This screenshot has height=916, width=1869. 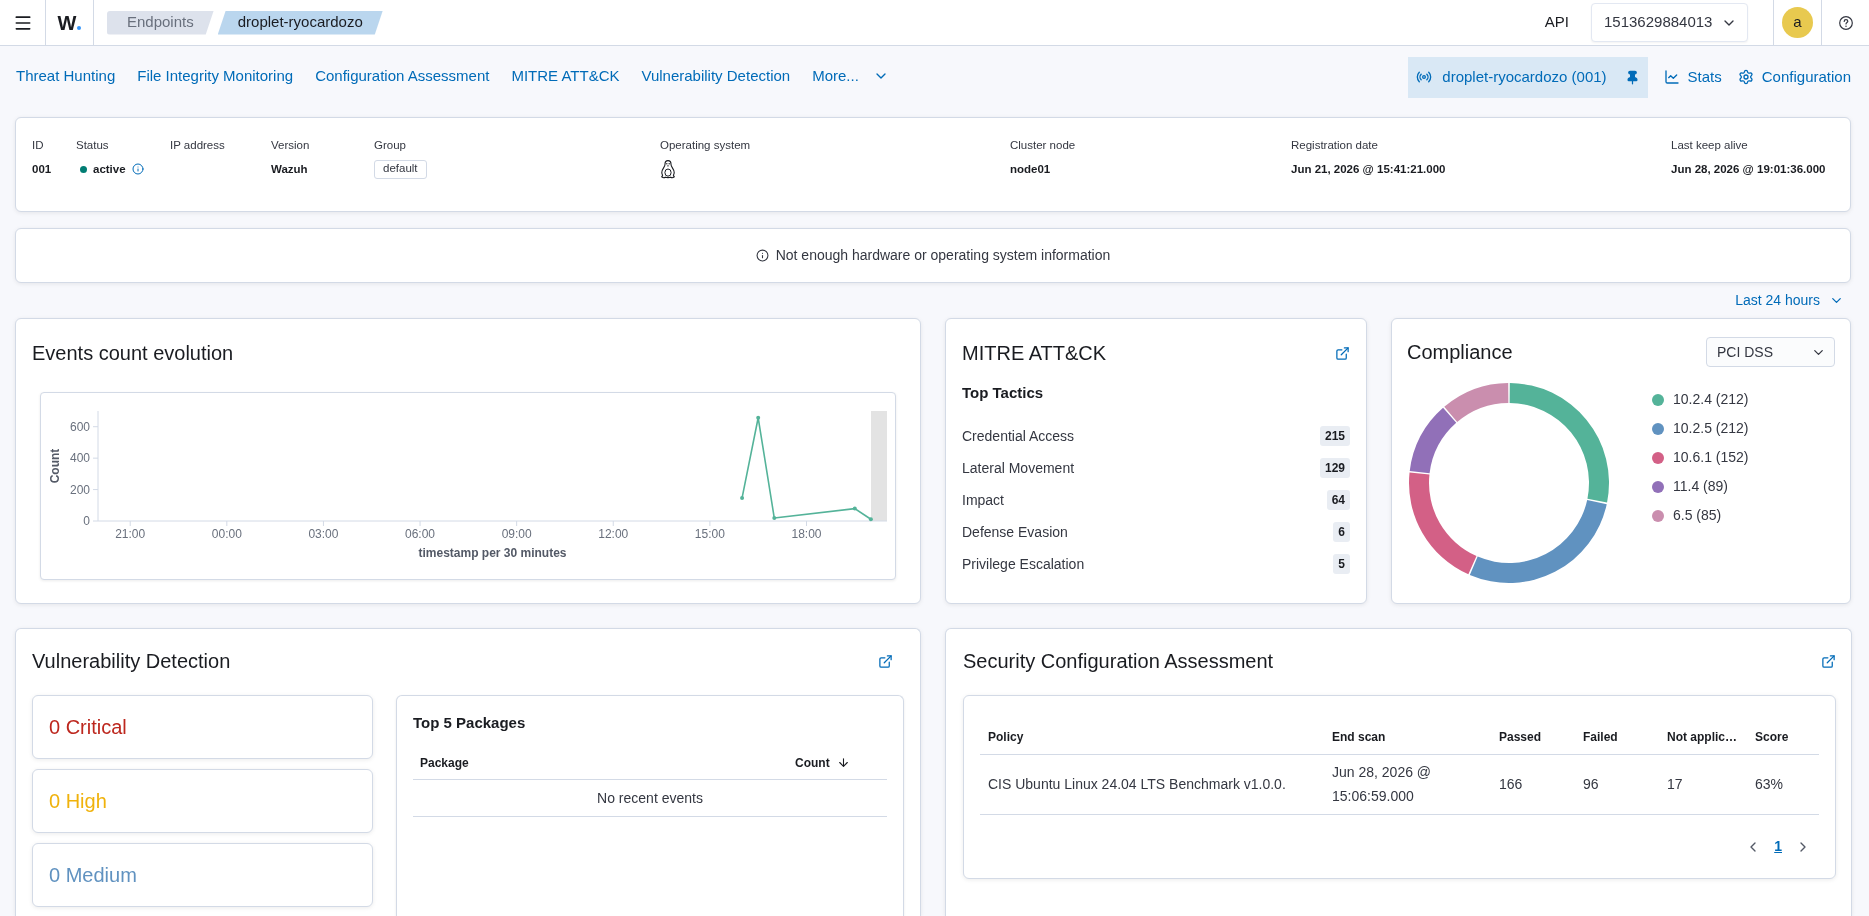 I want to click on help-icon, so click(x=1845, y=22).